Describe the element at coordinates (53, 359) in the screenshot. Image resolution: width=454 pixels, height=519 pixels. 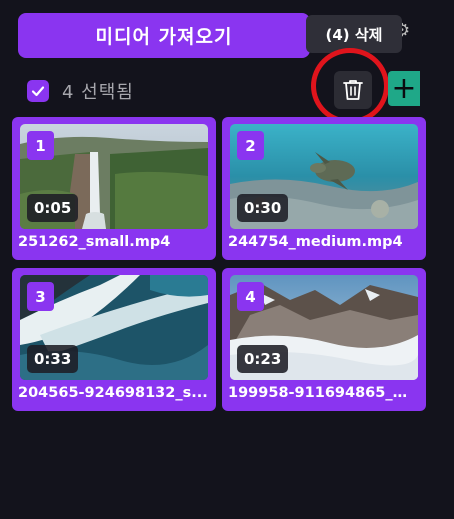
I see `duration-label: 0:33` at that location.